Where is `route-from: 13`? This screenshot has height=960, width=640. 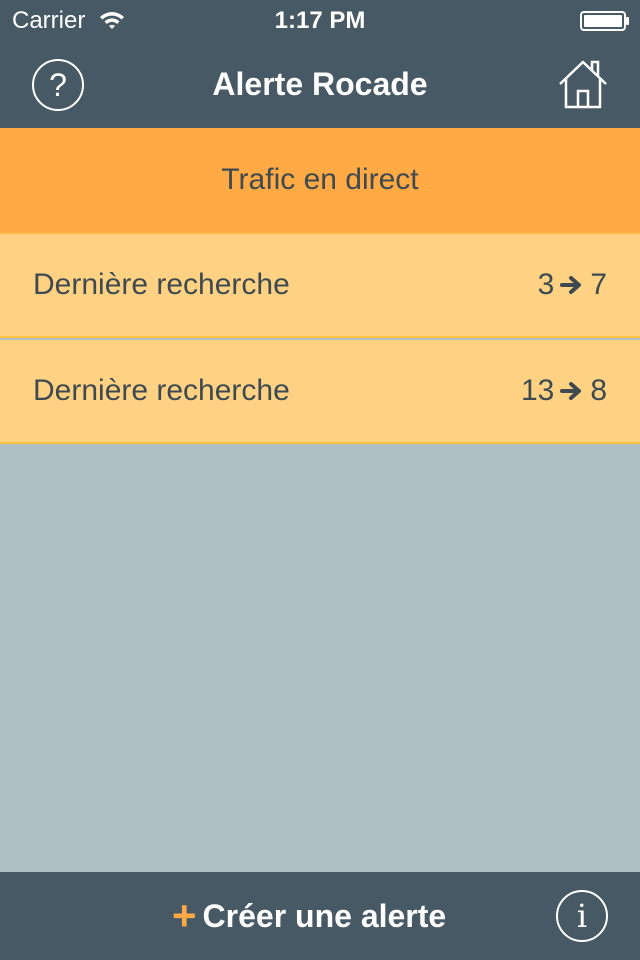 route-from: 13 is located at coordinates (537, 390).